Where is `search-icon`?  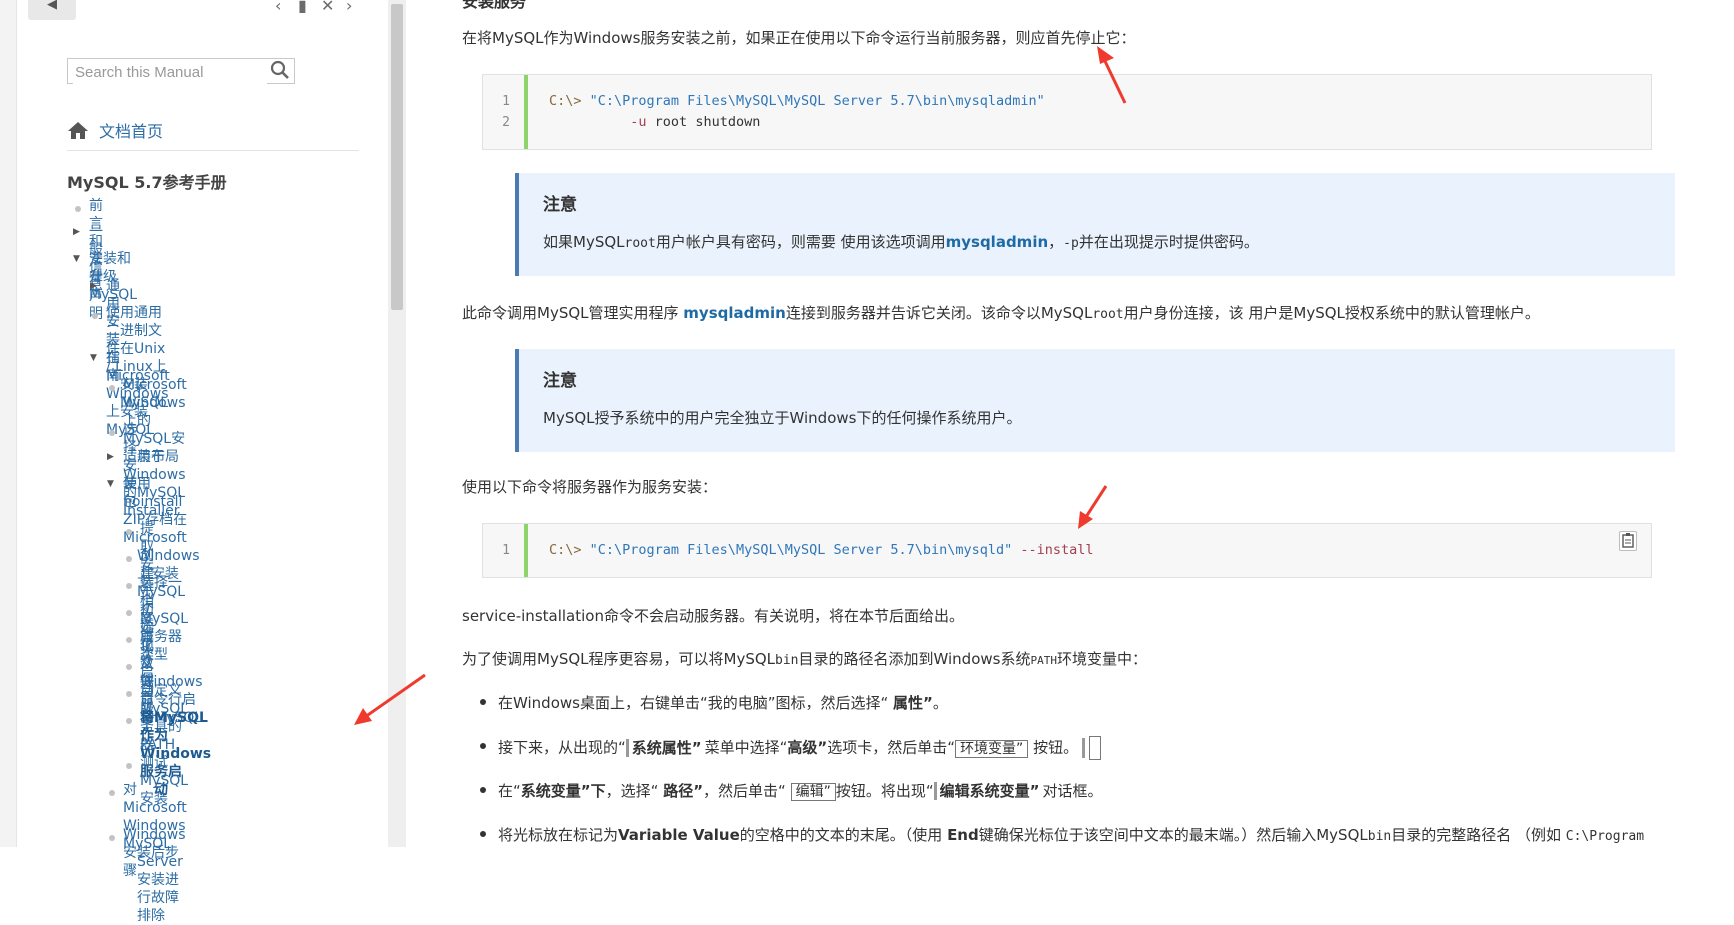 search-icon is located at coordinates (280, 70).